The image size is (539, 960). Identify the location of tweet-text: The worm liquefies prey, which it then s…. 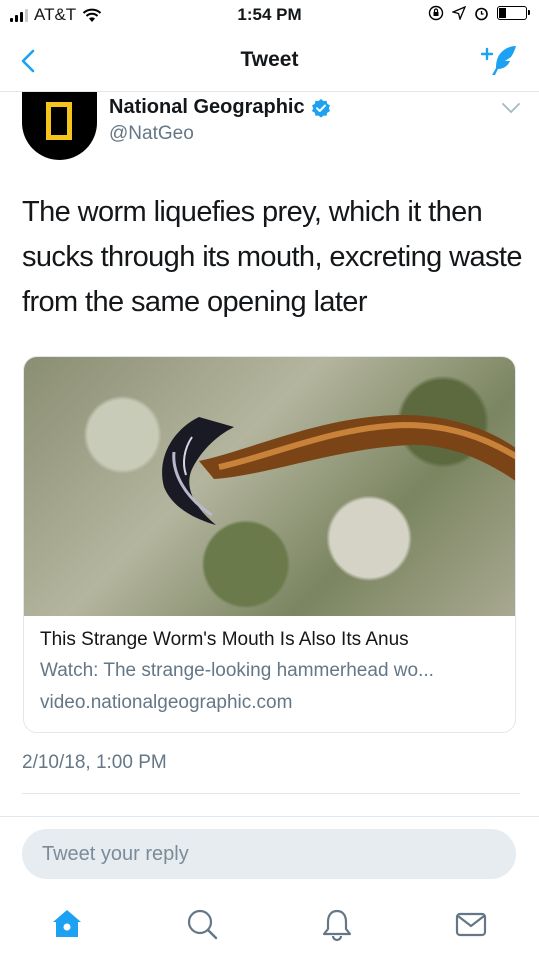
(272, 257).